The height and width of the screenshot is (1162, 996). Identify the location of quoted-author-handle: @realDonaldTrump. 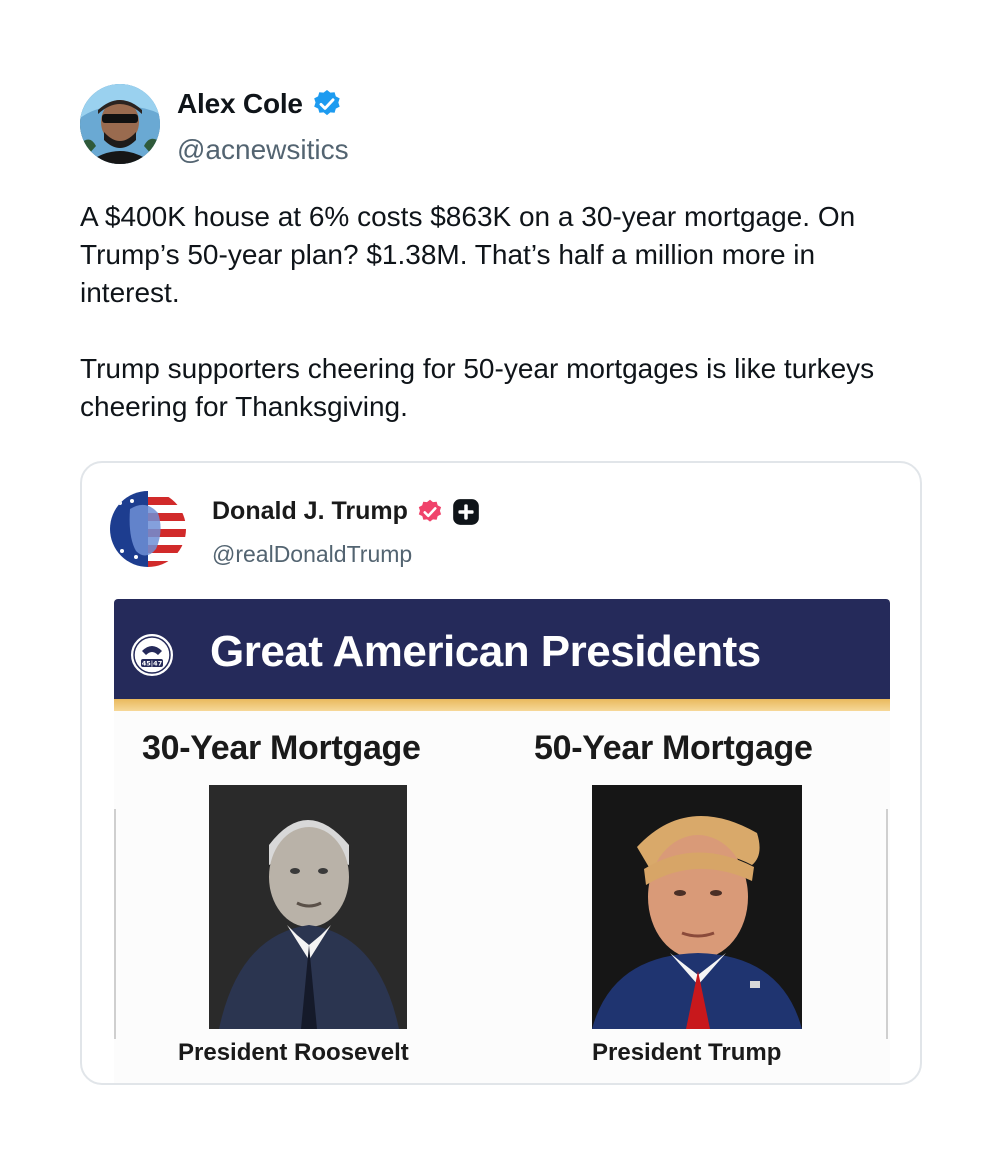
(312, 554).